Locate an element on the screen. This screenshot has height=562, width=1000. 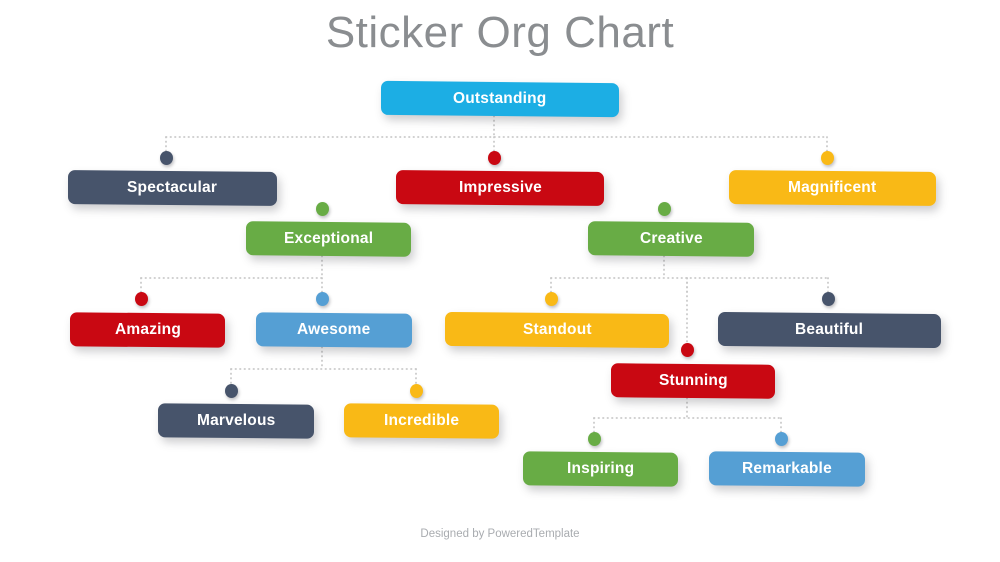
node-label-beautiful: Beautiful is located at coordinates (829, 329).